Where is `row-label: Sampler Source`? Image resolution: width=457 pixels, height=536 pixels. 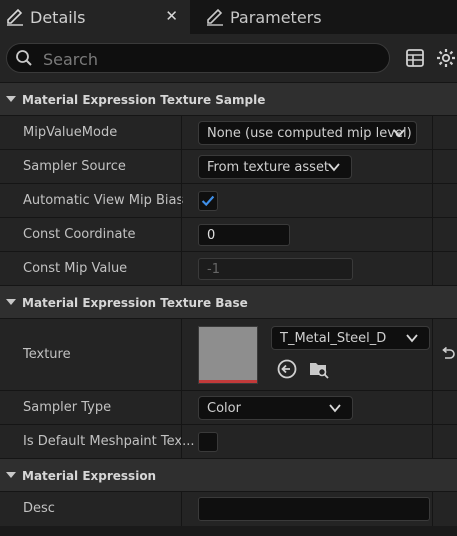
row-label: Sampler Source is located at coordinates (74, 166).